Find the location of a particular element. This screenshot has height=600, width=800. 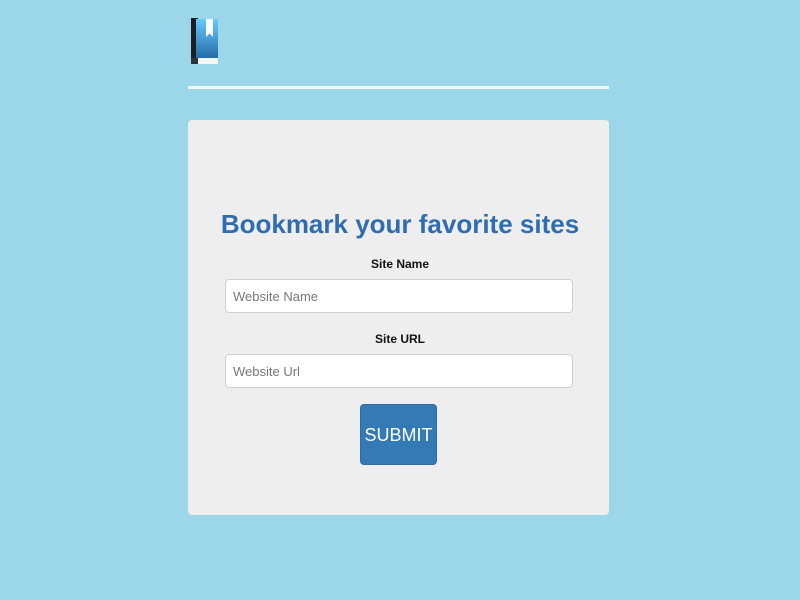

header-divider is located at coordinates (398, 87).